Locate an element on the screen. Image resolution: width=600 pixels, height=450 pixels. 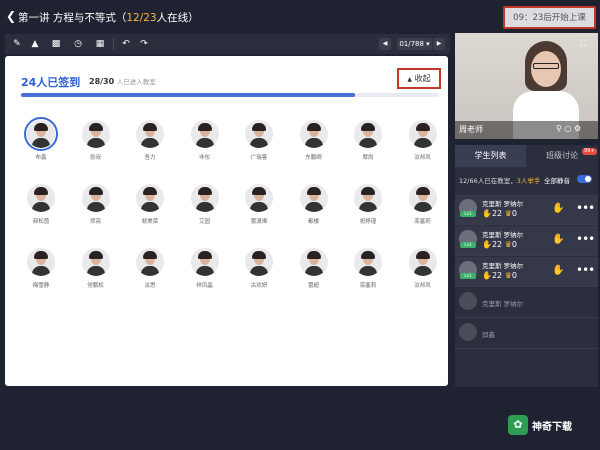
tab-students: 学生列表 is located at coordinates (490, 156).